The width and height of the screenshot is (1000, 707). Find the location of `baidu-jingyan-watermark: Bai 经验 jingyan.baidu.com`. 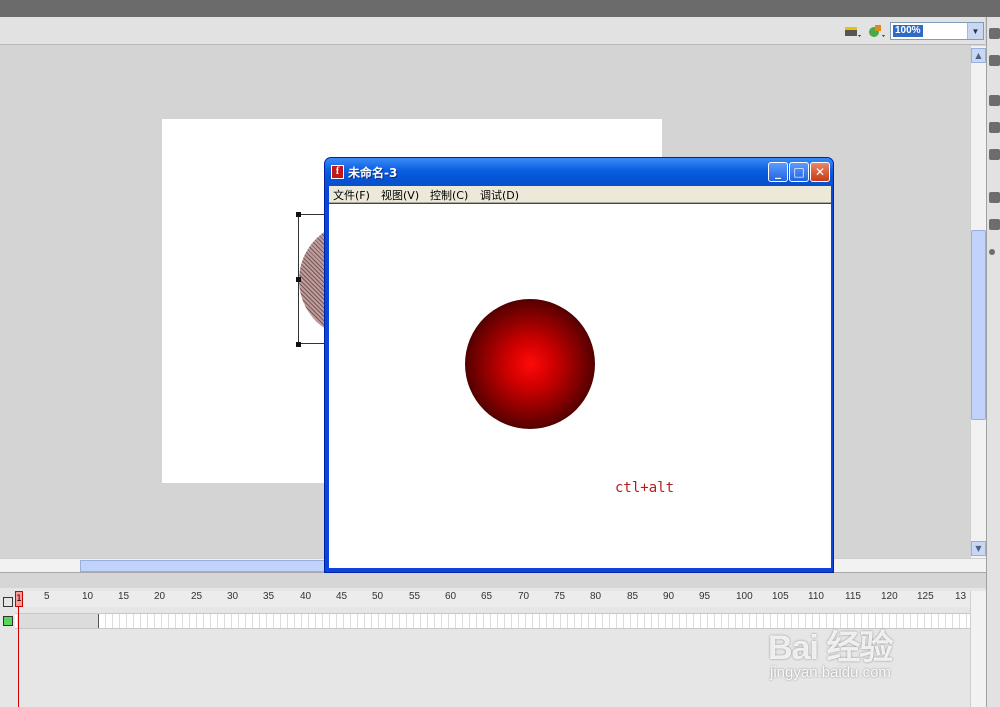

baidu-jingyan-watermark: Bai 经验 jingyan.baidu.com is located at coordinates (858, 652).